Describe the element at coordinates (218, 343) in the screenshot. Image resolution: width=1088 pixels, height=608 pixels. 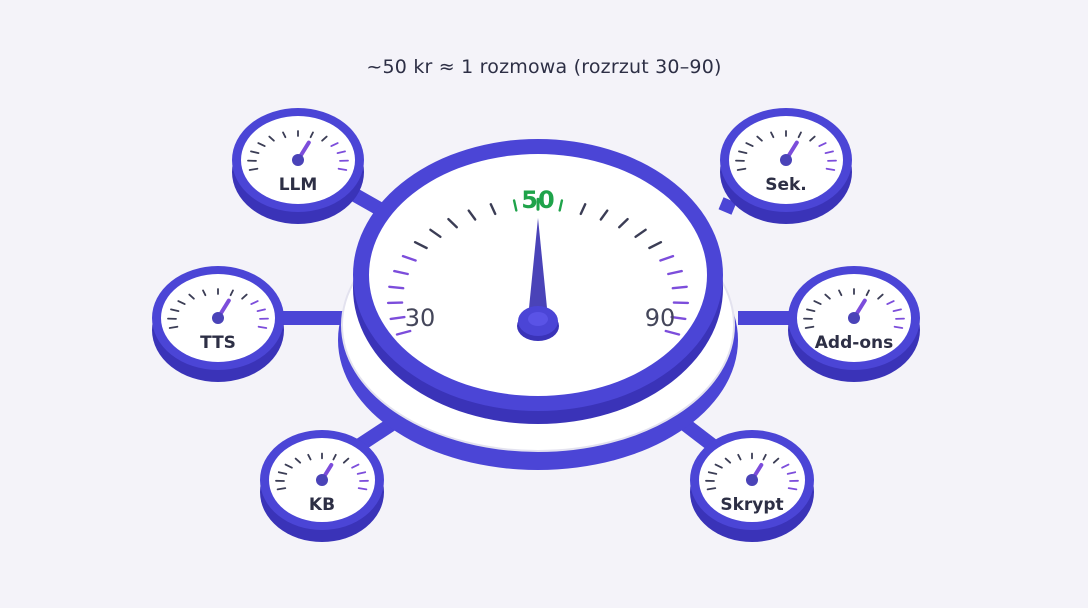
I see `gauge-label-tts: TTS` at that location.